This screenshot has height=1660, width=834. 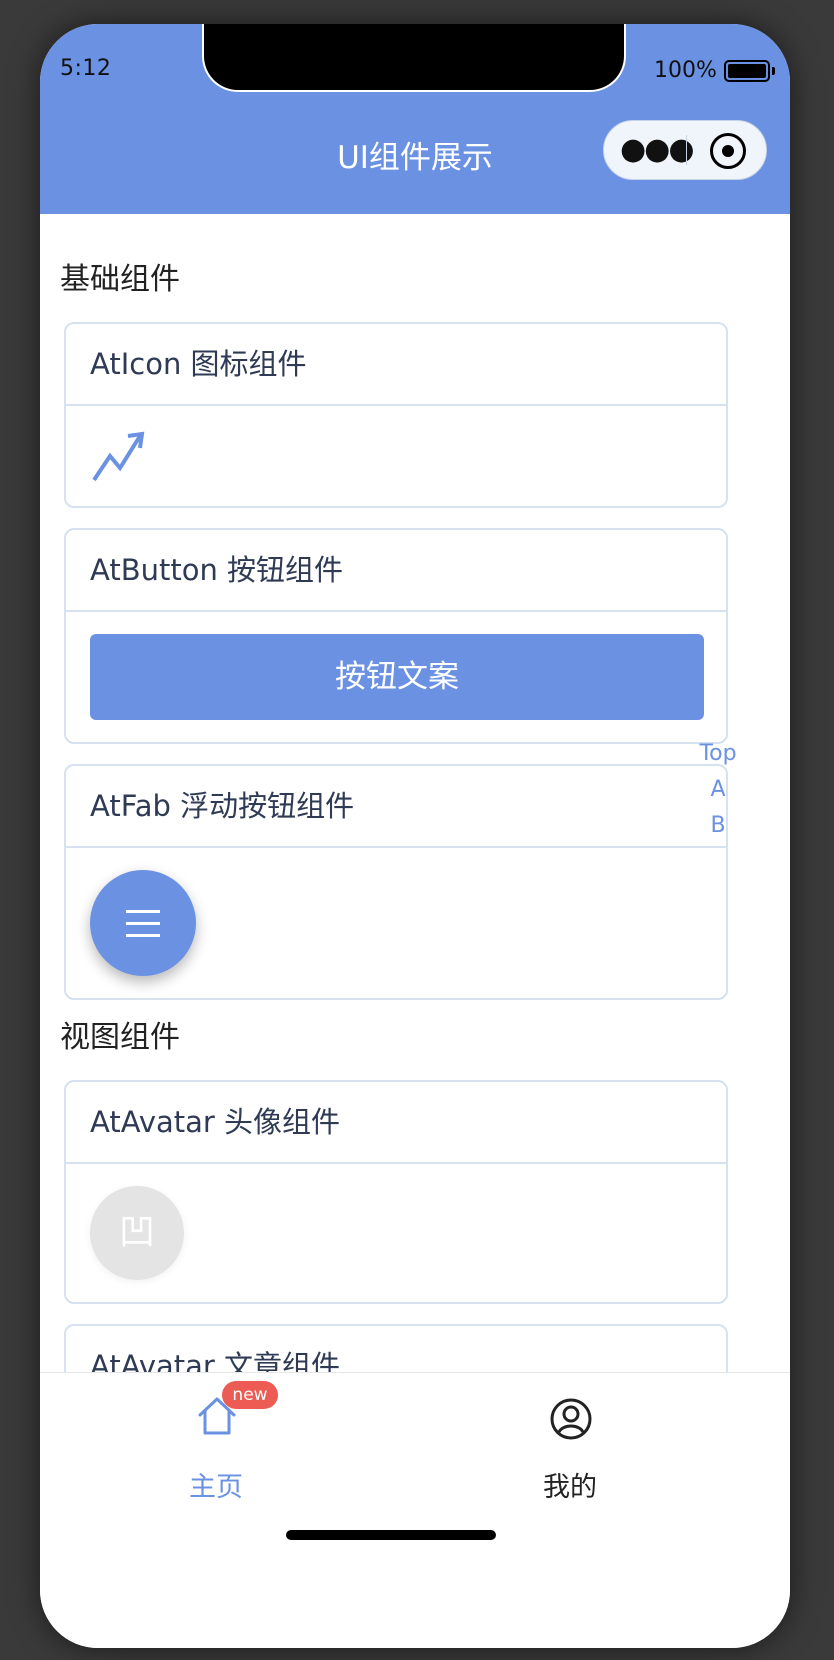 What do you see at coordinates (250, 1395) in the screenshot?
I see `new-badge: new` at bounding box center [250, 1395].